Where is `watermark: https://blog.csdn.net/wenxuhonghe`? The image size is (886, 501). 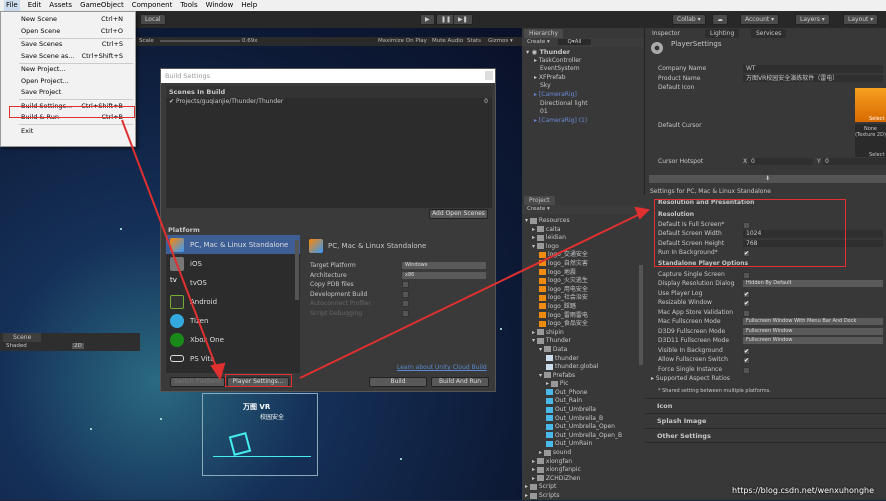
watermark: https://blog.csdn.net/wenxuhonghe is located at coordinates (803, 490).